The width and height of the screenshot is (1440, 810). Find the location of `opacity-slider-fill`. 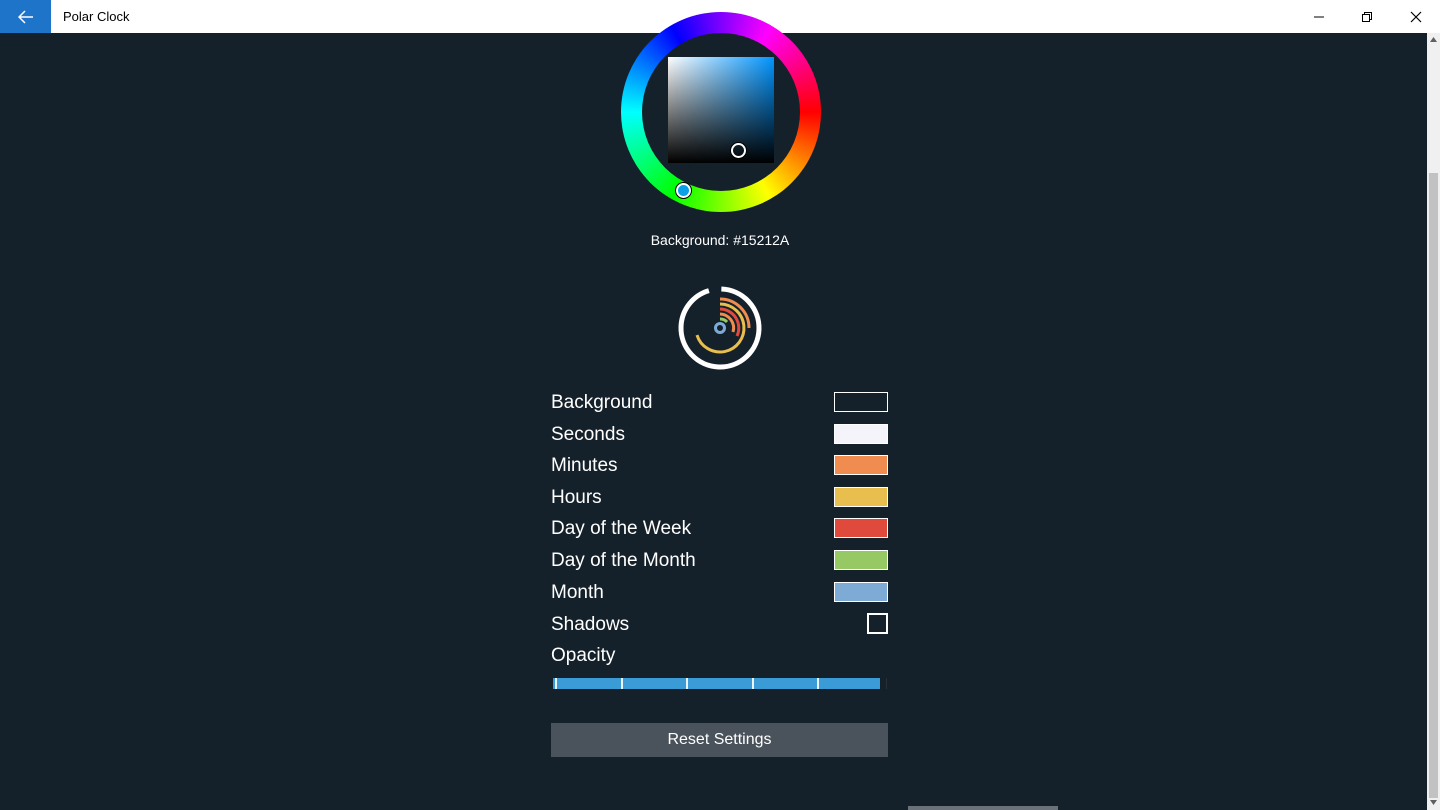

opacity-slider-fill is located at coordinates (716, 683).